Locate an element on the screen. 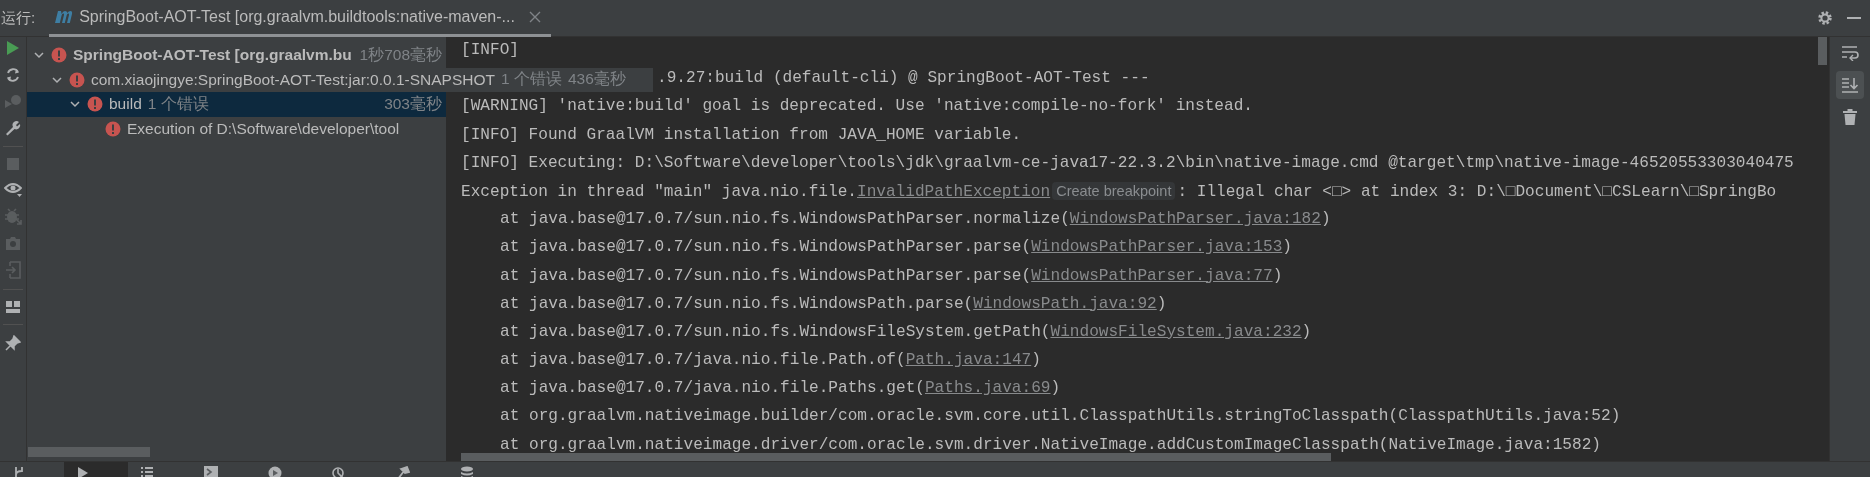 Image resolution: width=1870 pixels, height=477 pixels. minimize-icon is located at coordinates (1854, 18).